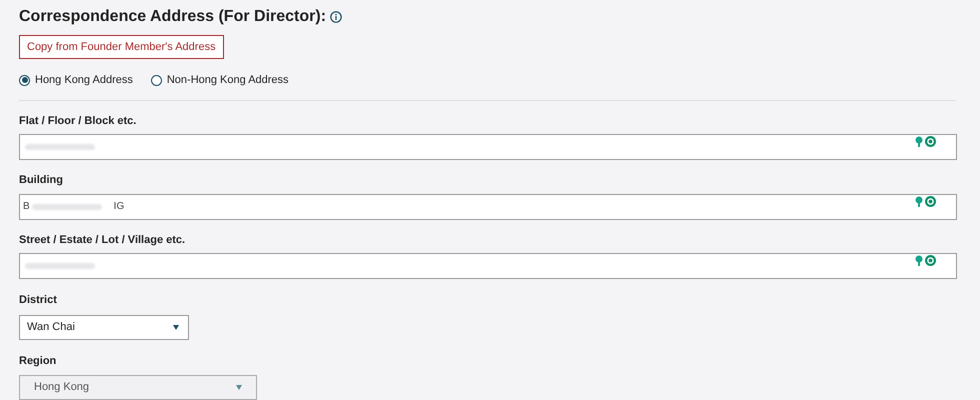  What do you see at coordinates (336, 17) in the screenshot?
I see `info-icon` at bounding box center [336, 17].